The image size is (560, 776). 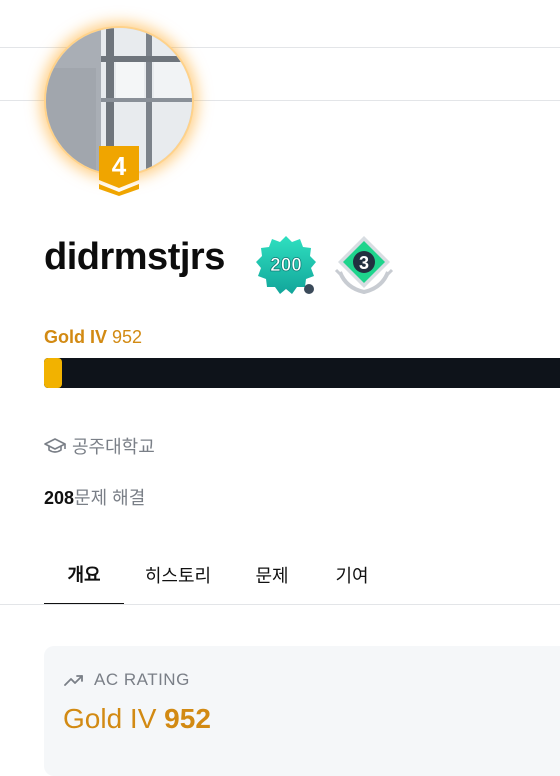 What do you see at coordinates (178, 575) in the screenshot?
I see `tab-history: 히스토리` at bounding box center [178, 575].